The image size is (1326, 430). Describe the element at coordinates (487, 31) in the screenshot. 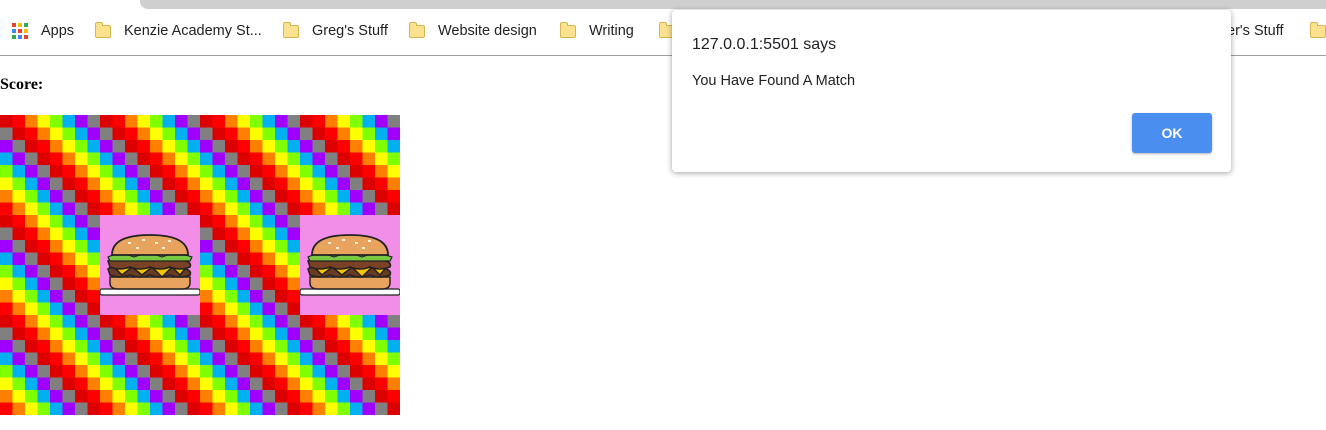

I see `bookmark-label: Website design` at that location.